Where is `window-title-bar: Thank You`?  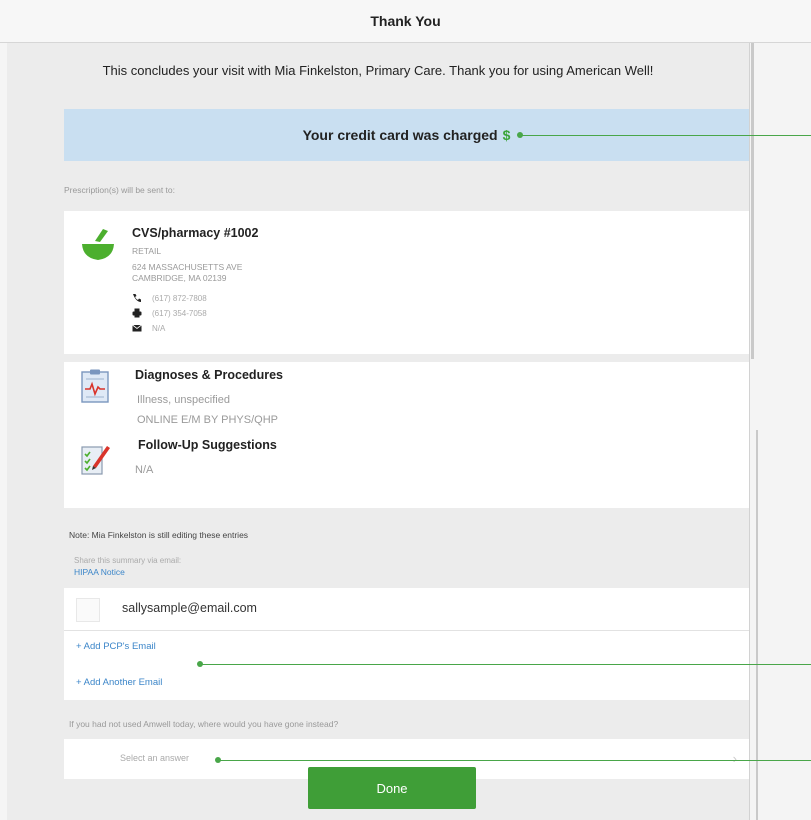 window-title-bar: Thank You is located at coordinates (405, 21).